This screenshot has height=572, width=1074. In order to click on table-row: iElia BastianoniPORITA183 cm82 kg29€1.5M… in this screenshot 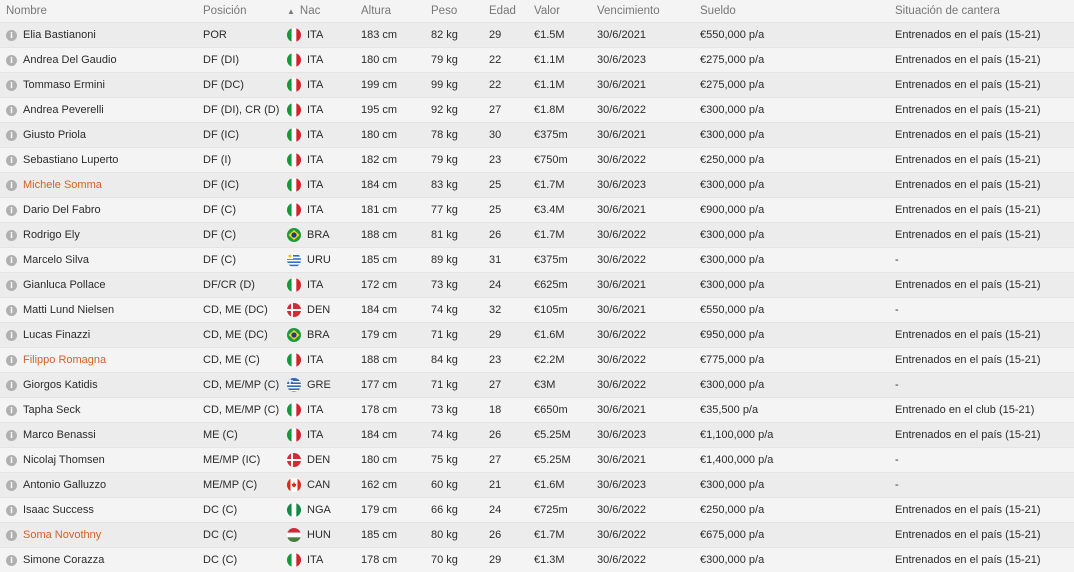, I will do `click(537, 35)`.